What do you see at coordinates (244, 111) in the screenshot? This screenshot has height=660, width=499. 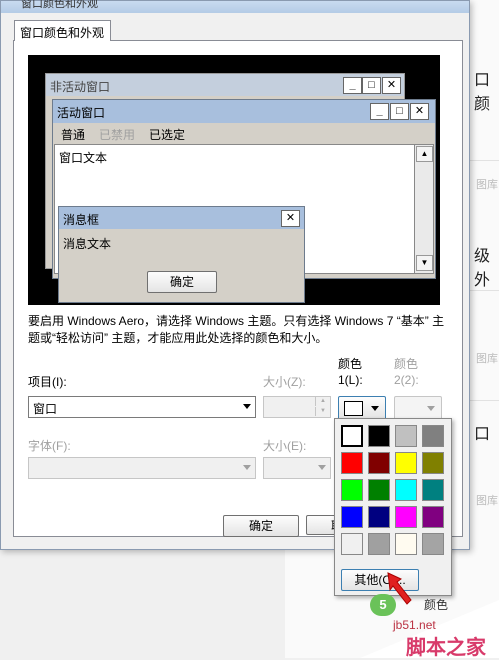 I see `active-titlebar: 活动窗口 _ □ ✕` at bounding box center [244, 111].